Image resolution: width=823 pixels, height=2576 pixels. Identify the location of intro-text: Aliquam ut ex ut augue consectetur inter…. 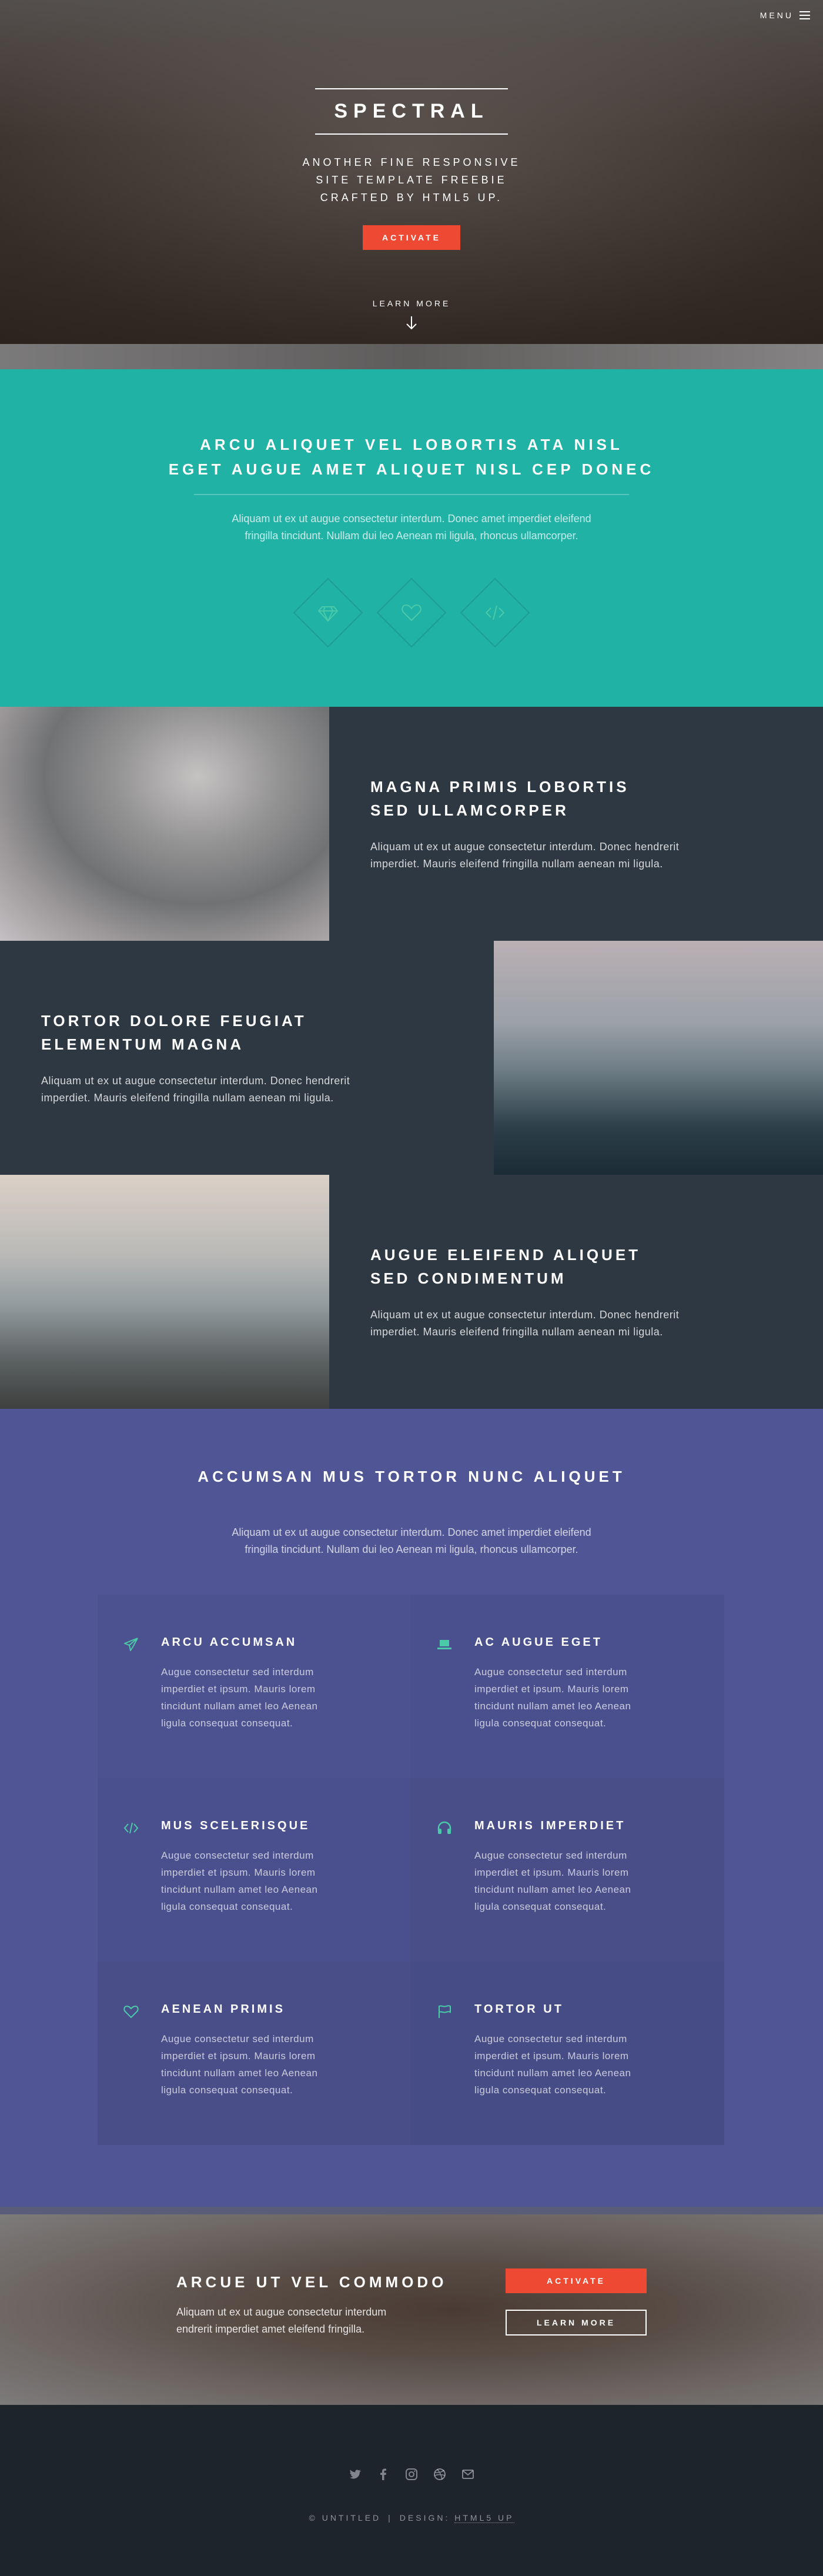
(411, 527).